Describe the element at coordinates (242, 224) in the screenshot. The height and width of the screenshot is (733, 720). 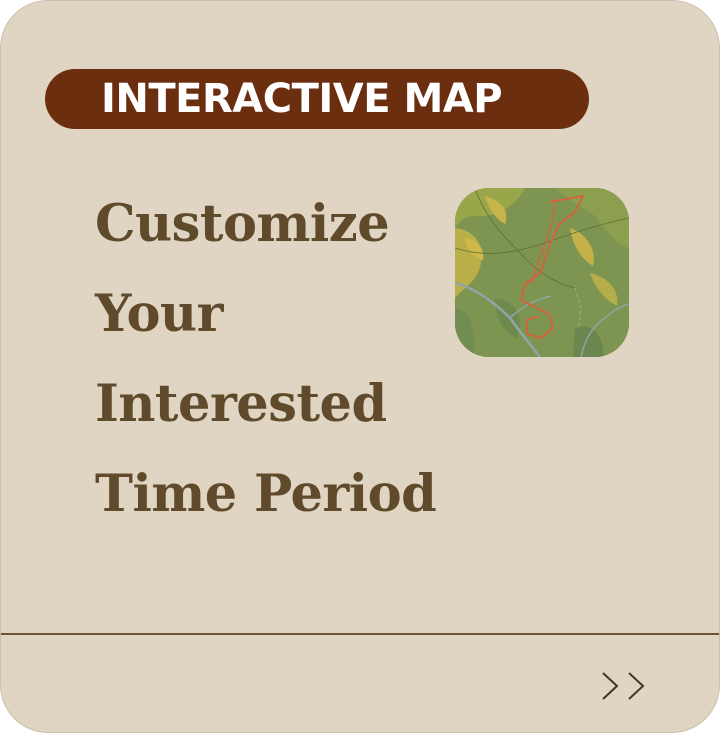
I see `headline-line-1: Customize` at that location.